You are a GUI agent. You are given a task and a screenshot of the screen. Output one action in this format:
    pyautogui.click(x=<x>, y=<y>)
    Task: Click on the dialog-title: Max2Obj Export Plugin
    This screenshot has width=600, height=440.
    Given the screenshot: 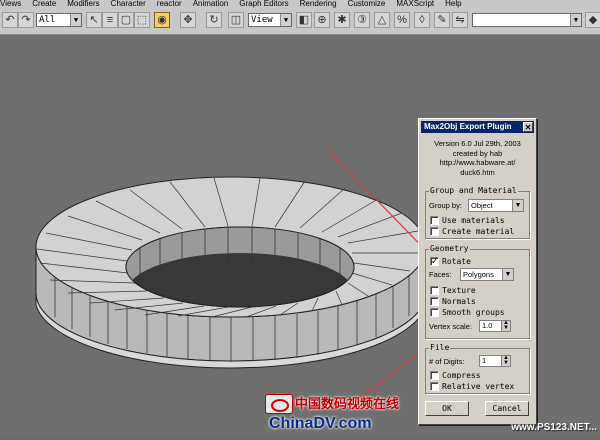 What is the action you would take?
    pyautogui.click(x=468, y=126)
    